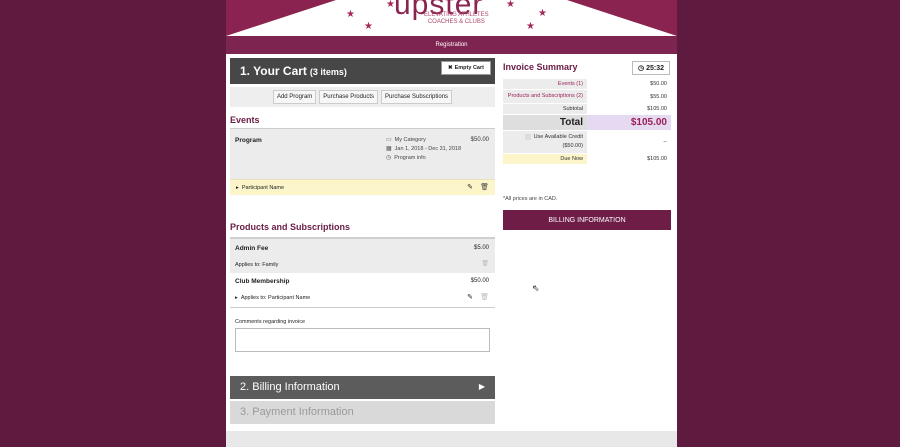 The image size is (900, 447). What do you see at coordinates (362, 255) in the screenshot?
I see `product-item: Admin Fee $5.00 Applies to: Family 🗑` at bounding box center [362, 255].